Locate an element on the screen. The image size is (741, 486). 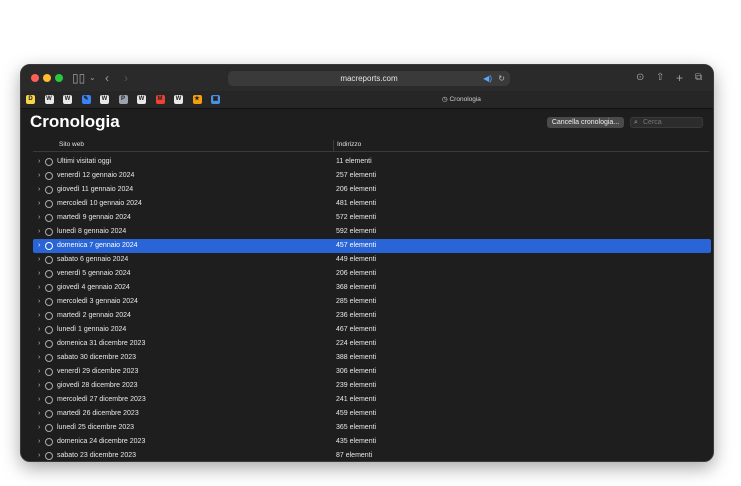
history-row: › giovedì 28 dicembre 2023 239 elementi is located at coordinates (372, 386).